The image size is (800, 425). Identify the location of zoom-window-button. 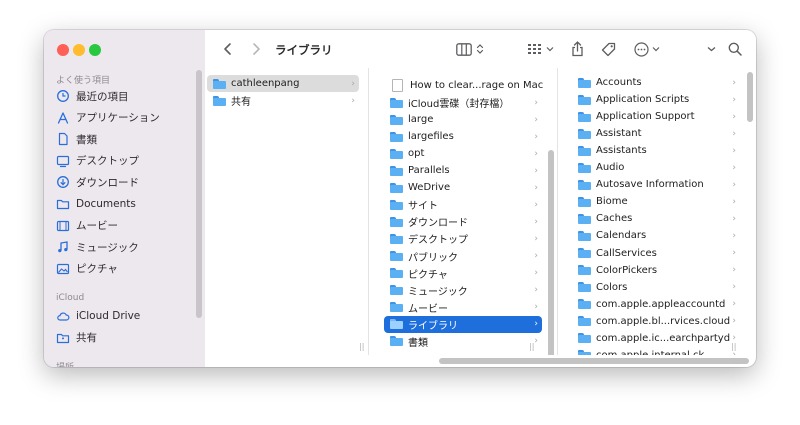
(95, 50).